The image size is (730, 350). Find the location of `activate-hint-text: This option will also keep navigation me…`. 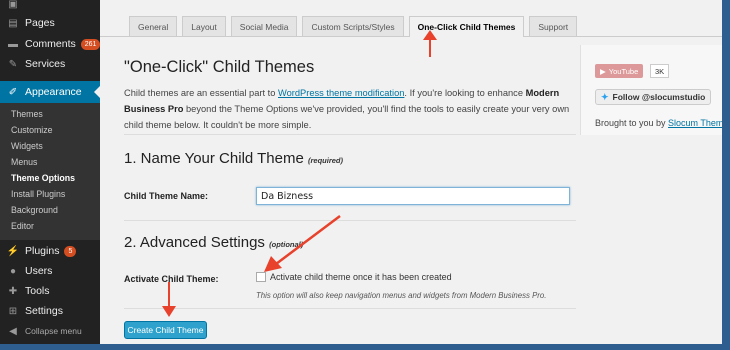

activate-hint-text: This option will also keep navigation me… is located at coordinates (401, 295).